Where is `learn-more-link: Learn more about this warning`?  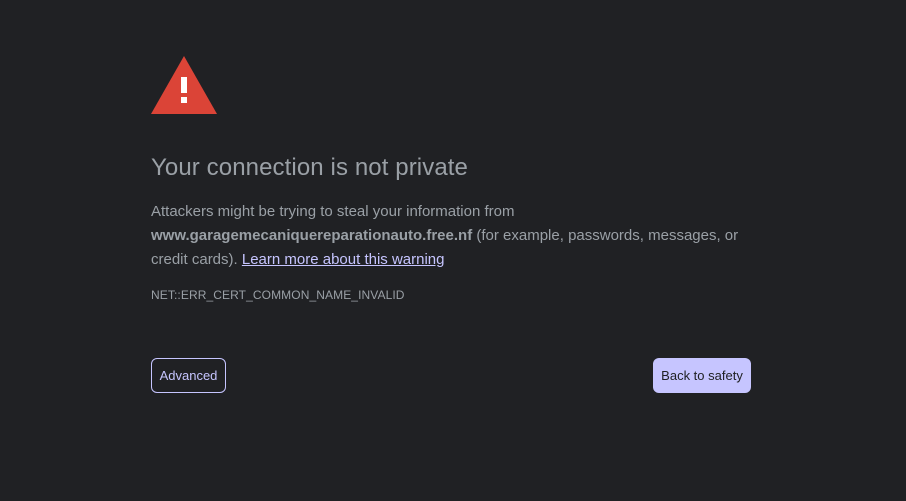 learn-more-link: Learn more about this warning is located at coordinates (343, 259).